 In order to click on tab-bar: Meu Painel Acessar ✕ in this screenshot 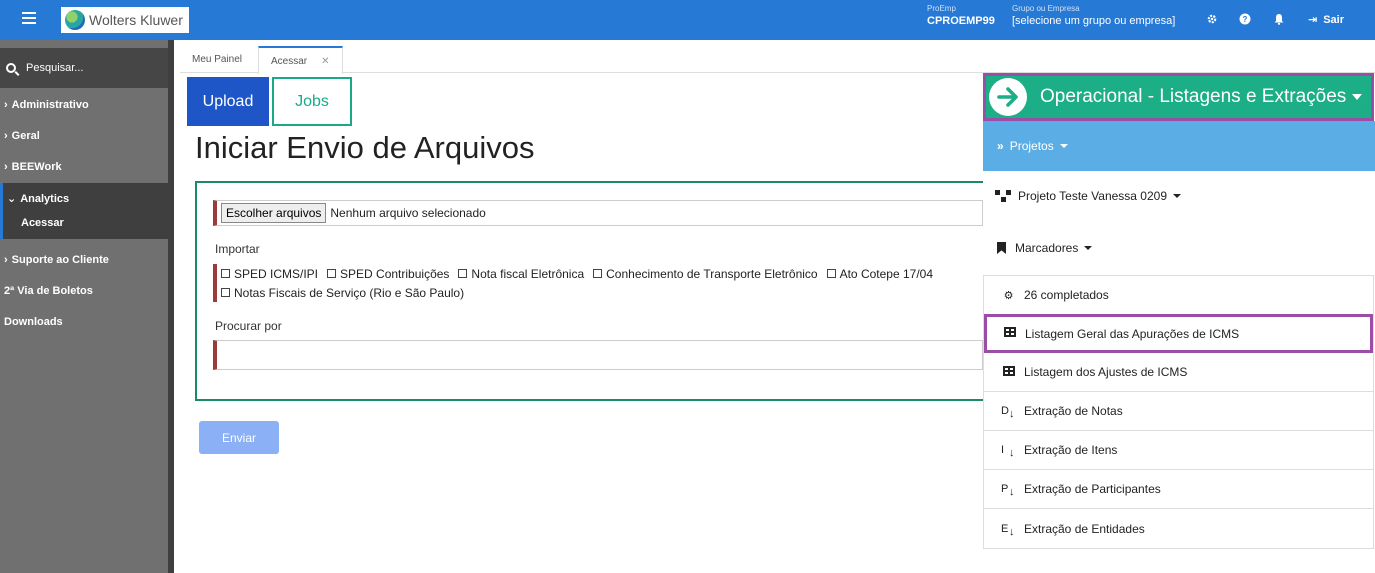, I will do `click(777, 60)`.